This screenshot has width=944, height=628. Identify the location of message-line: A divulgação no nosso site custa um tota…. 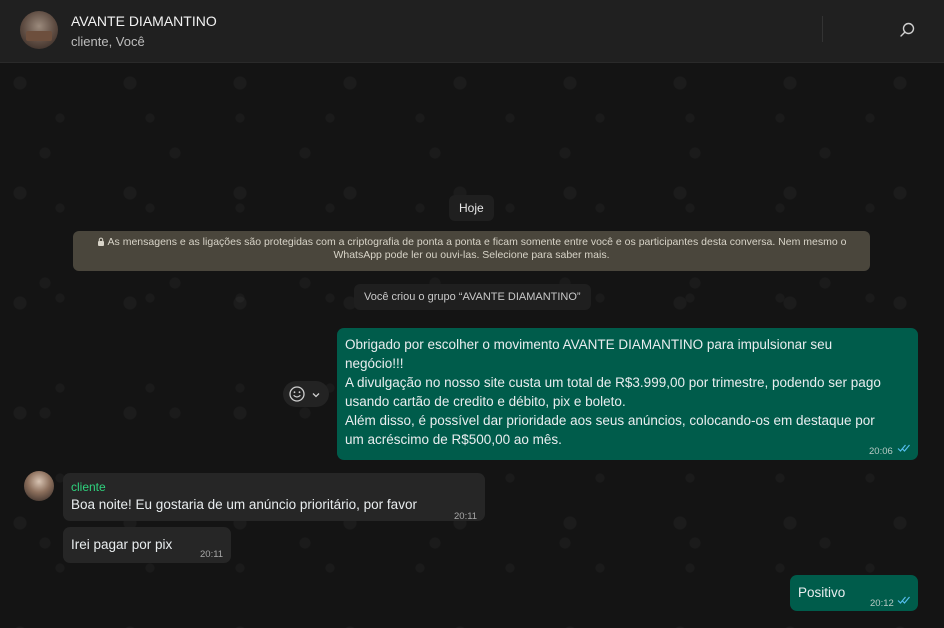
(613, 382).